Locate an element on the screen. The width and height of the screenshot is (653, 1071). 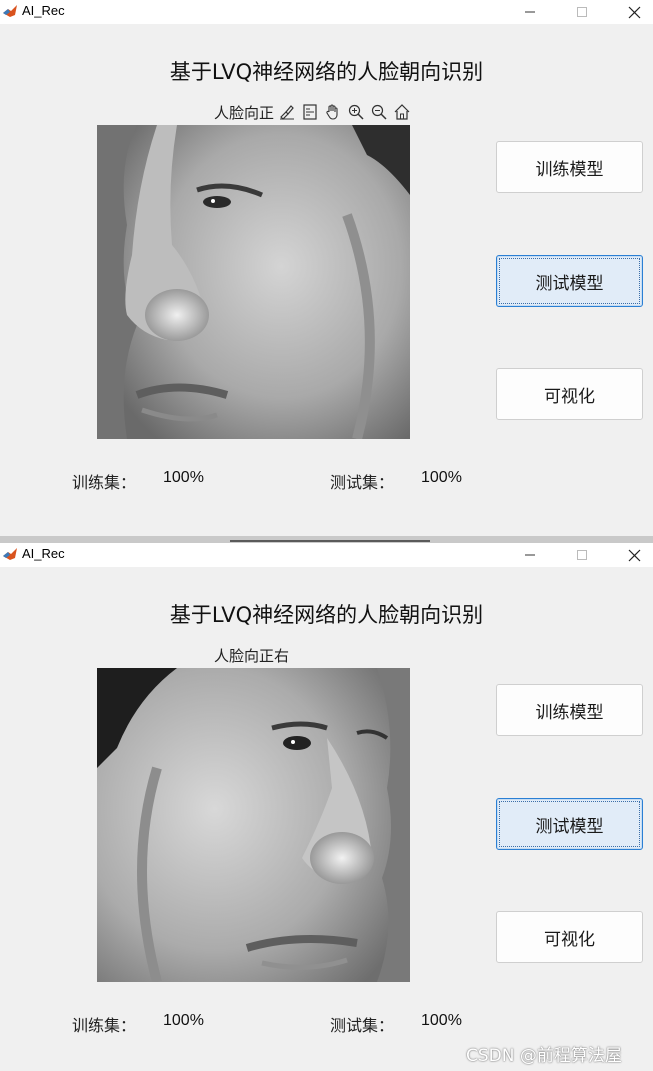
home-icon is located at coordinates (402, 112).